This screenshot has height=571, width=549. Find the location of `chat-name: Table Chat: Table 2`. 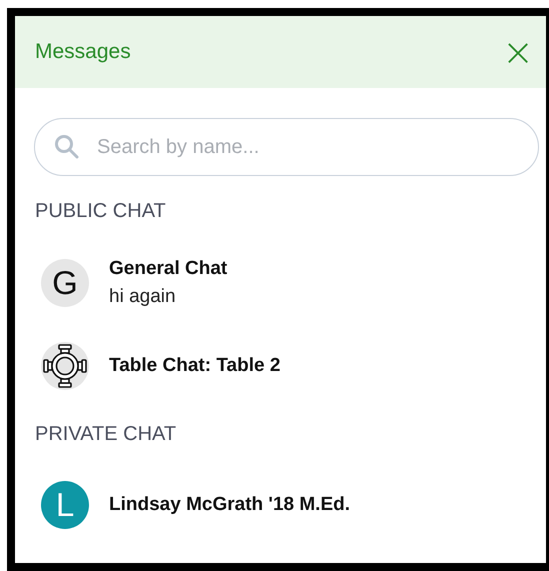

chat-name: Table Chat: Table 2 is located at coordinates (194, 366).